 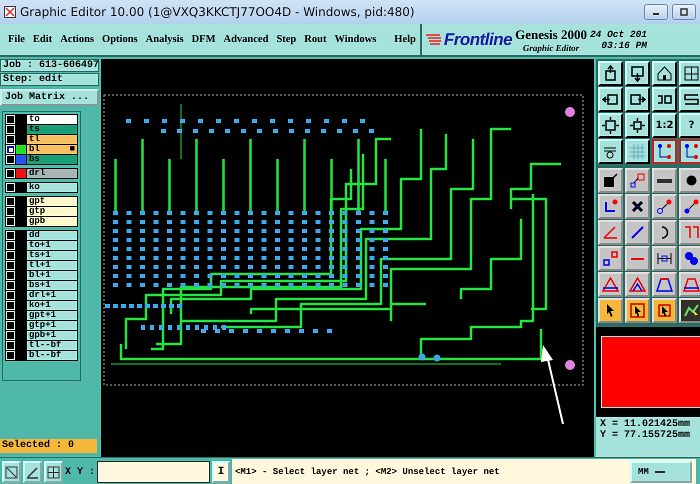 I want to click on brand-logo: Frontline, so click(x=478, y=40).